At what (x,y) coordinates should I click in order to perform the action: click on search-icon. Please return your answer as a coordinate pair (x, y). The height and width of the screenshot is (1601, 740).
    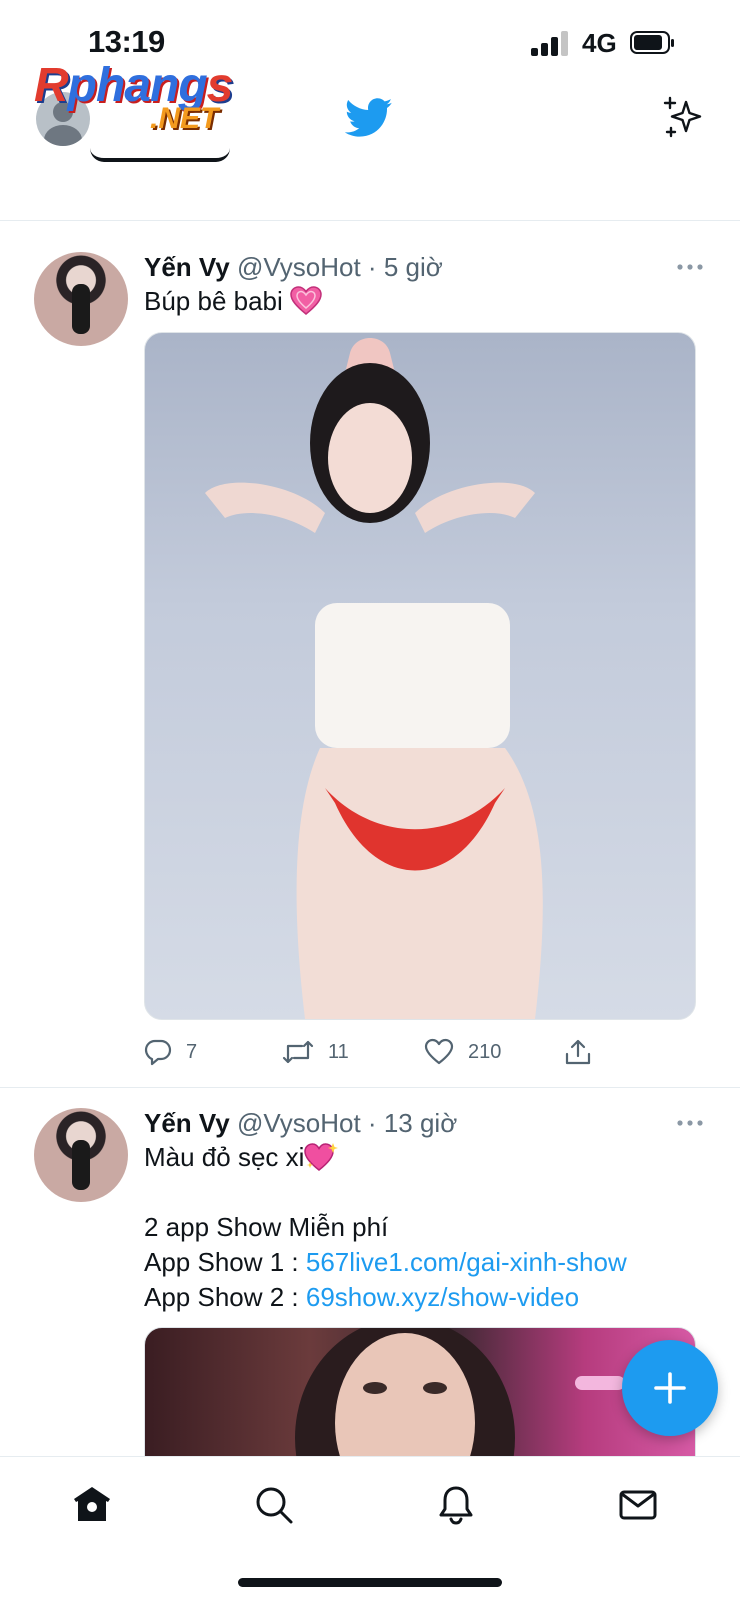
    Looking at the image, I should click on (274, 1505).